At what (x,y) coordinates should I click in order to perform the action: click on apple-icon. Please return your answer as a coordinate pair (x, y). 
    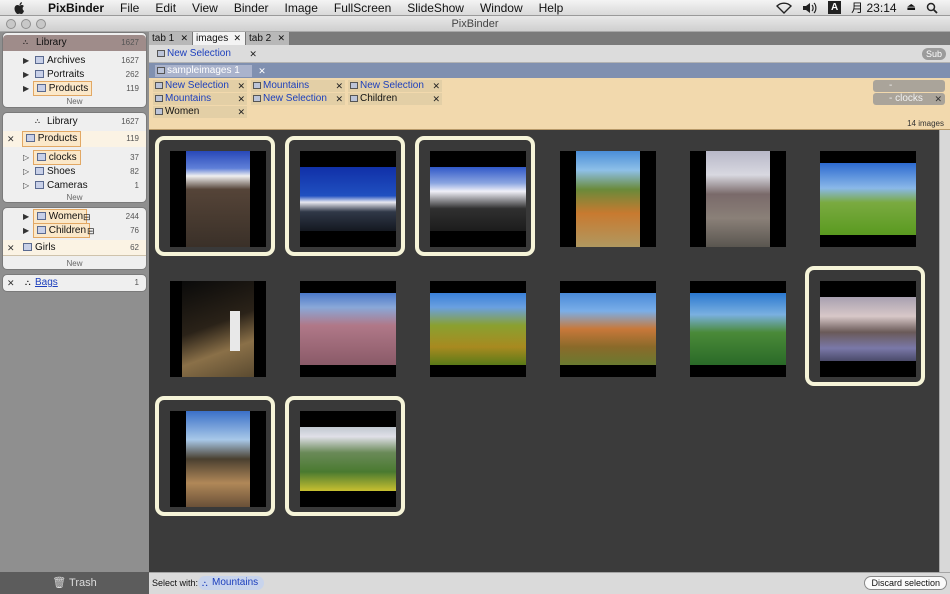
    Looking at the image, I should click on (20, 8).